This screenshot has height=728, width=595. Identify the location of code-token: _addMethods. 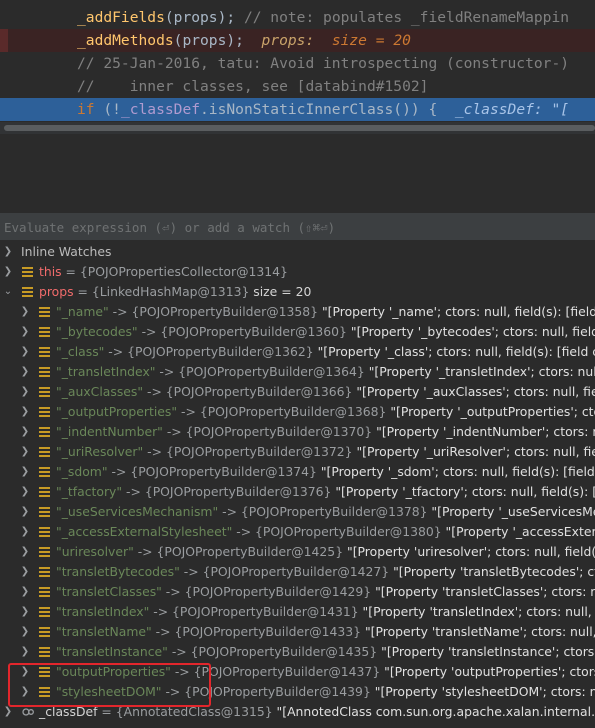
(125, 40).